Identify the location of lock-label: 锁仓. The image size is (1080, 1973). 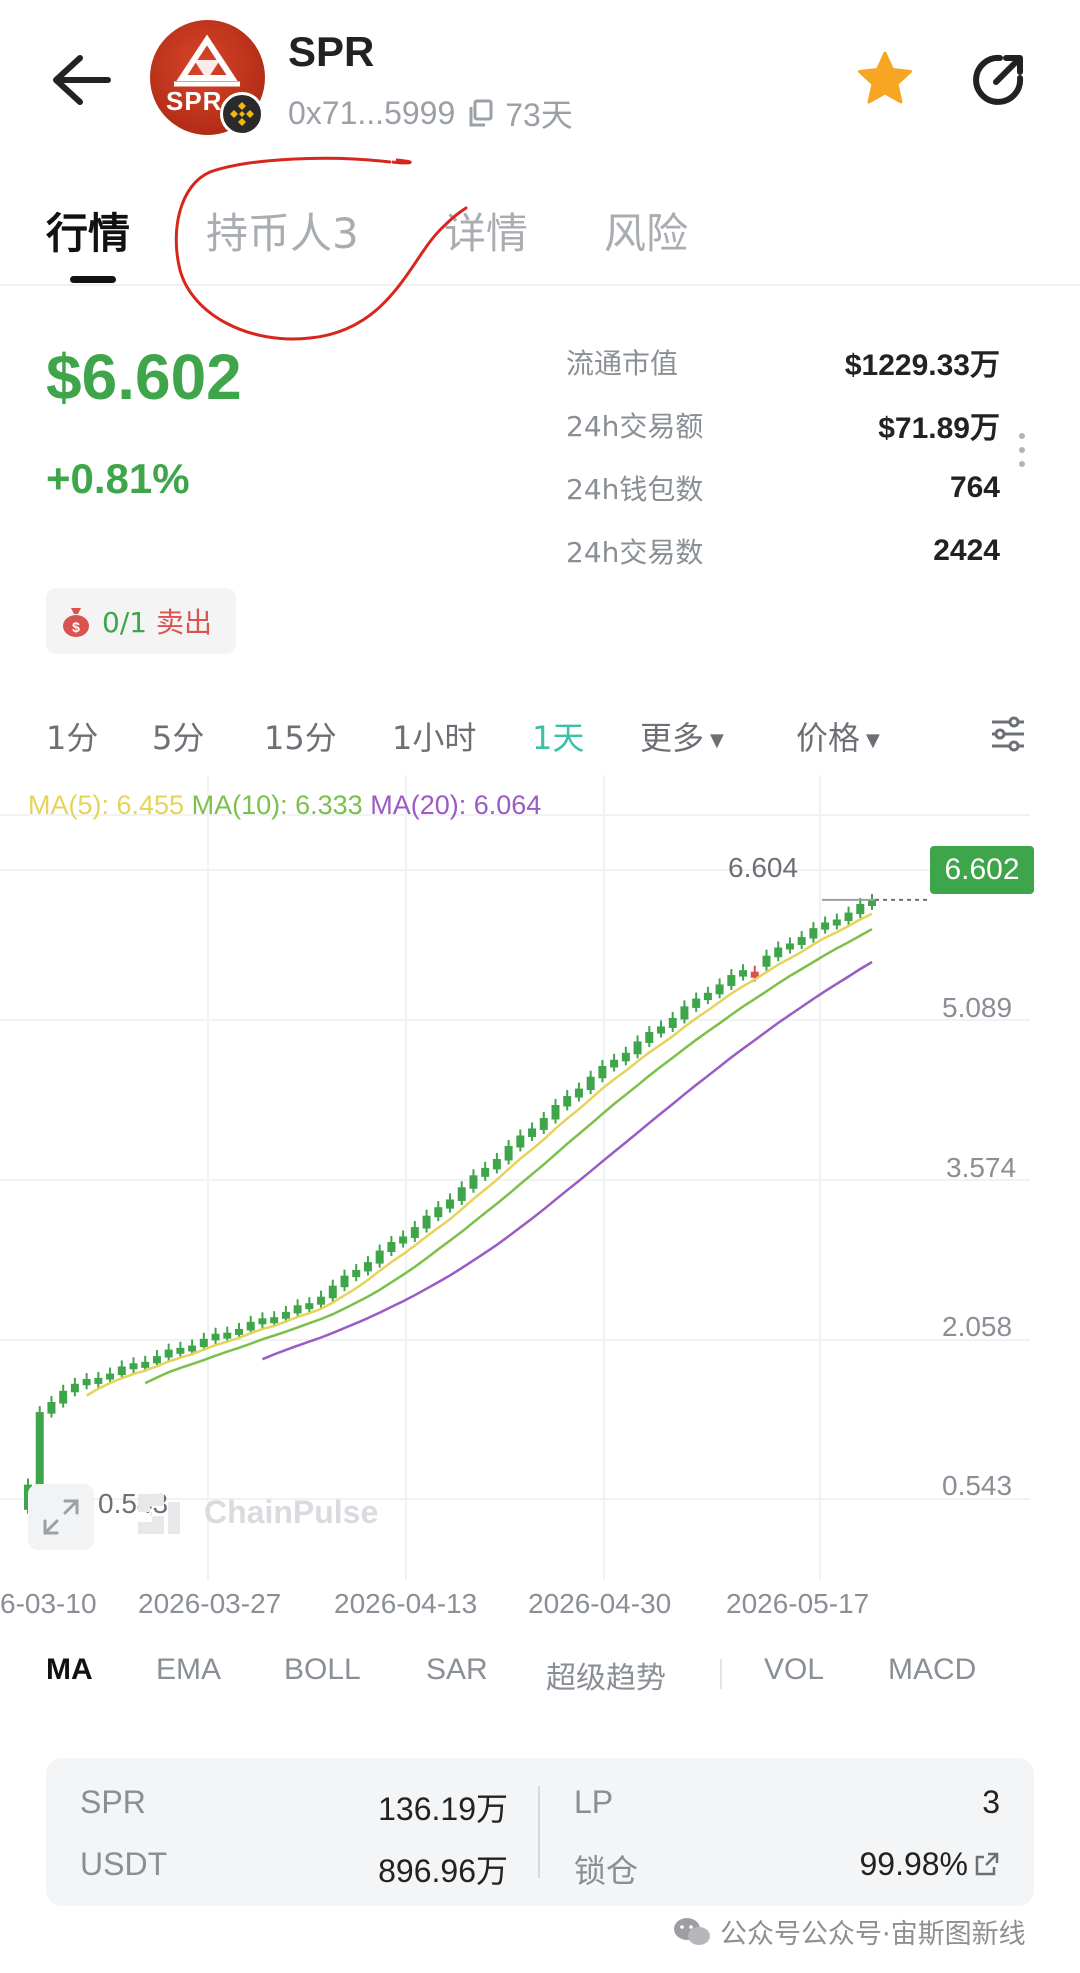
(606, 1871).